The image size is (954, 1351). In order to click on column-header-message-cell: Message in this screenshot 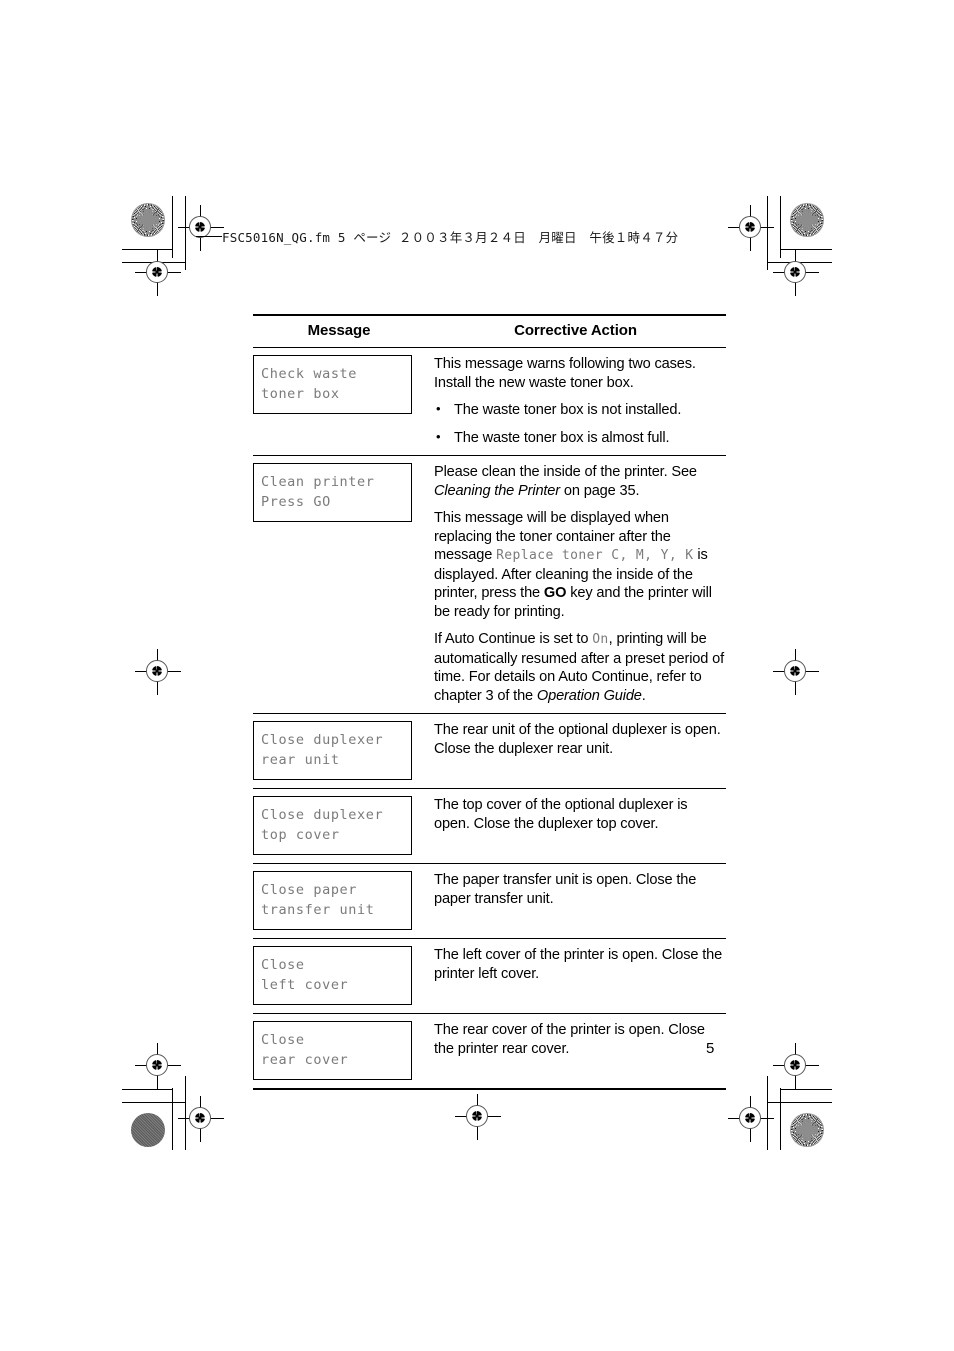, I will do `click(339, 331)`.